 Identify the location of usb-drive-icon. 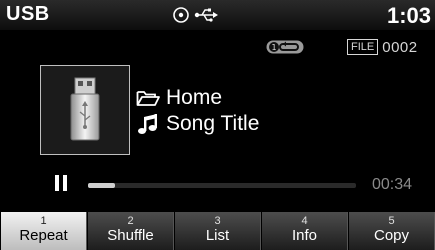
(85, 109).